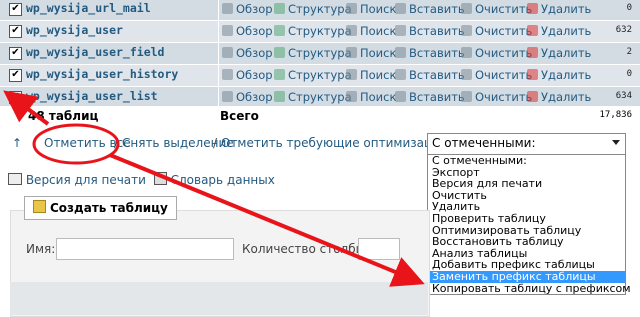 The image size is (640, 317). I want to click on dropdown-option: С отмеченными:, so click(526, 161).